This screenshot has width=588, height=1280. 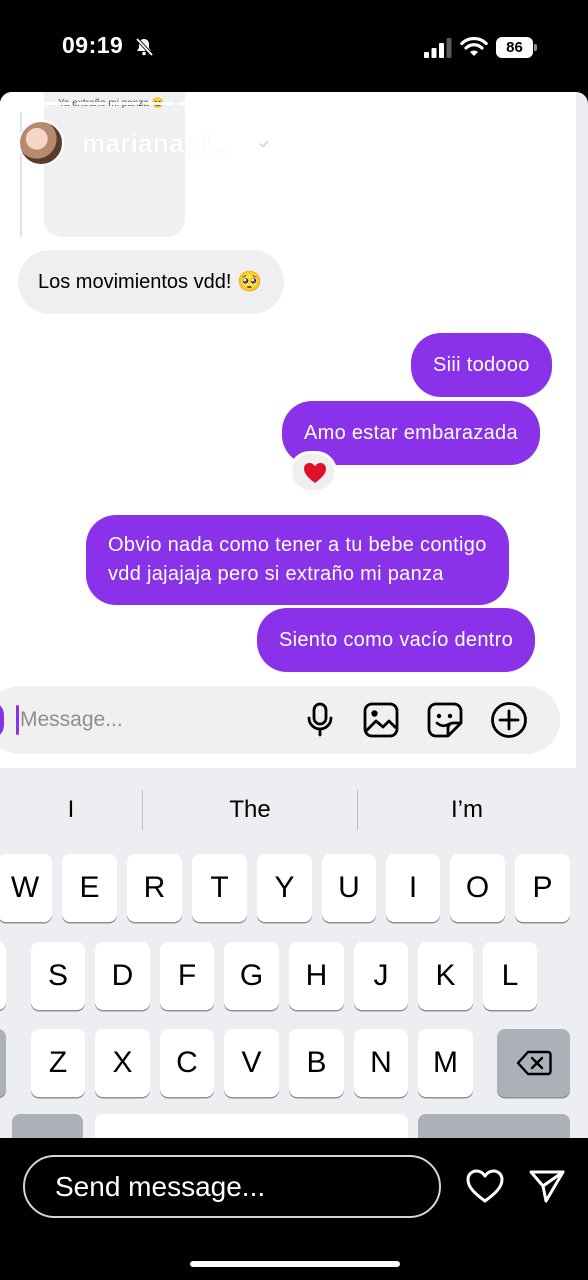 I want to click on key-z: Z, so click(x=58, y=1063).